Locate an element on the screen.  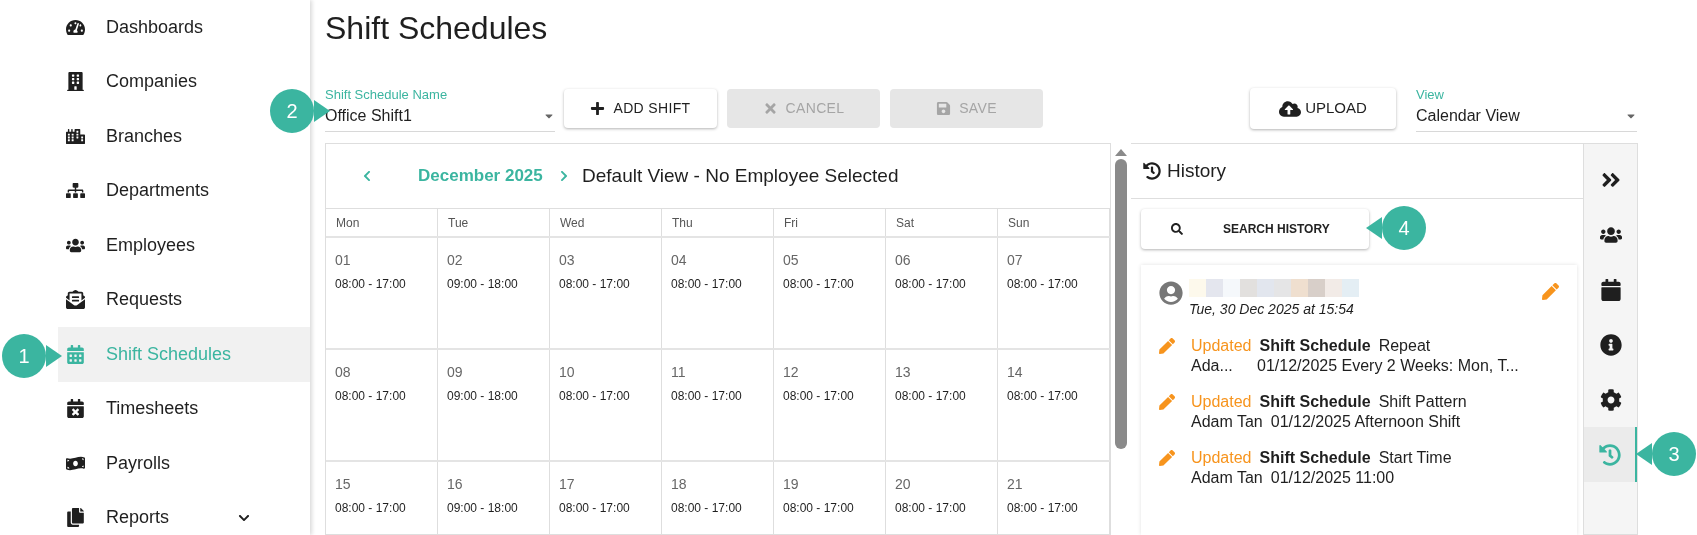
day-number: 16 is located at coordinates (455, 484).